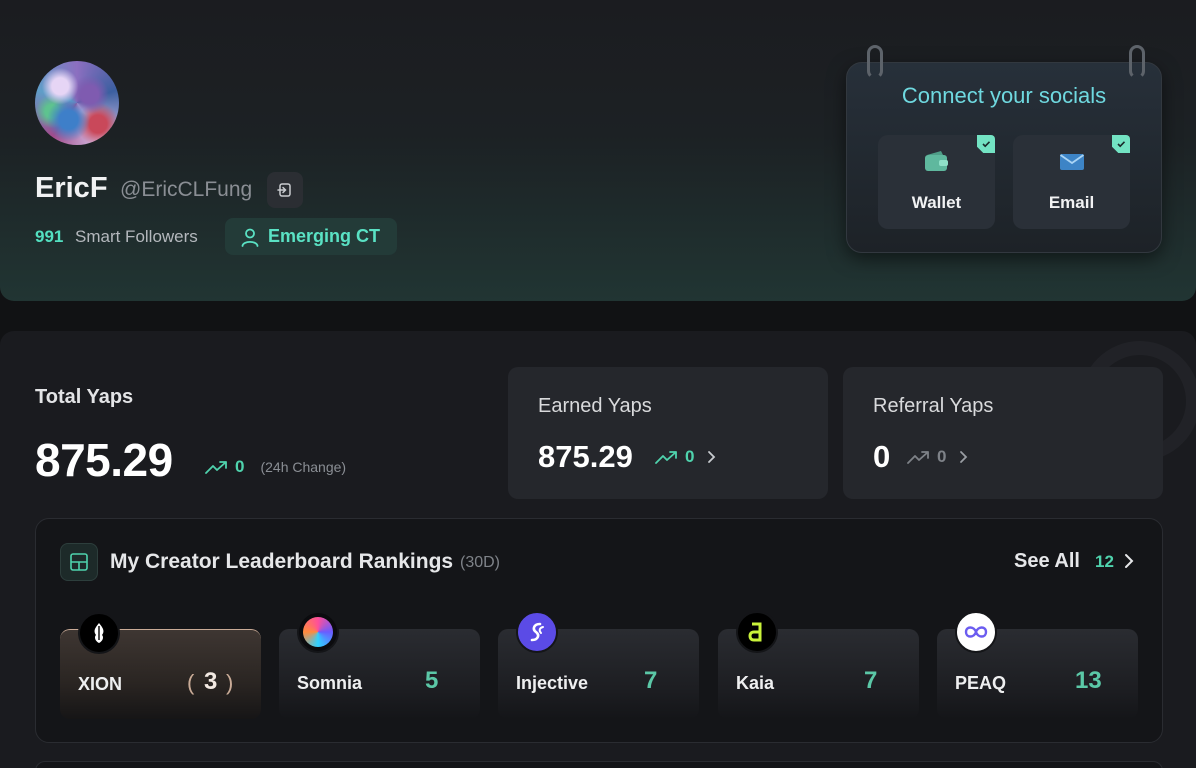 The image size is (1196, 768). I want to click on next-section-edge, so click(599, 764).